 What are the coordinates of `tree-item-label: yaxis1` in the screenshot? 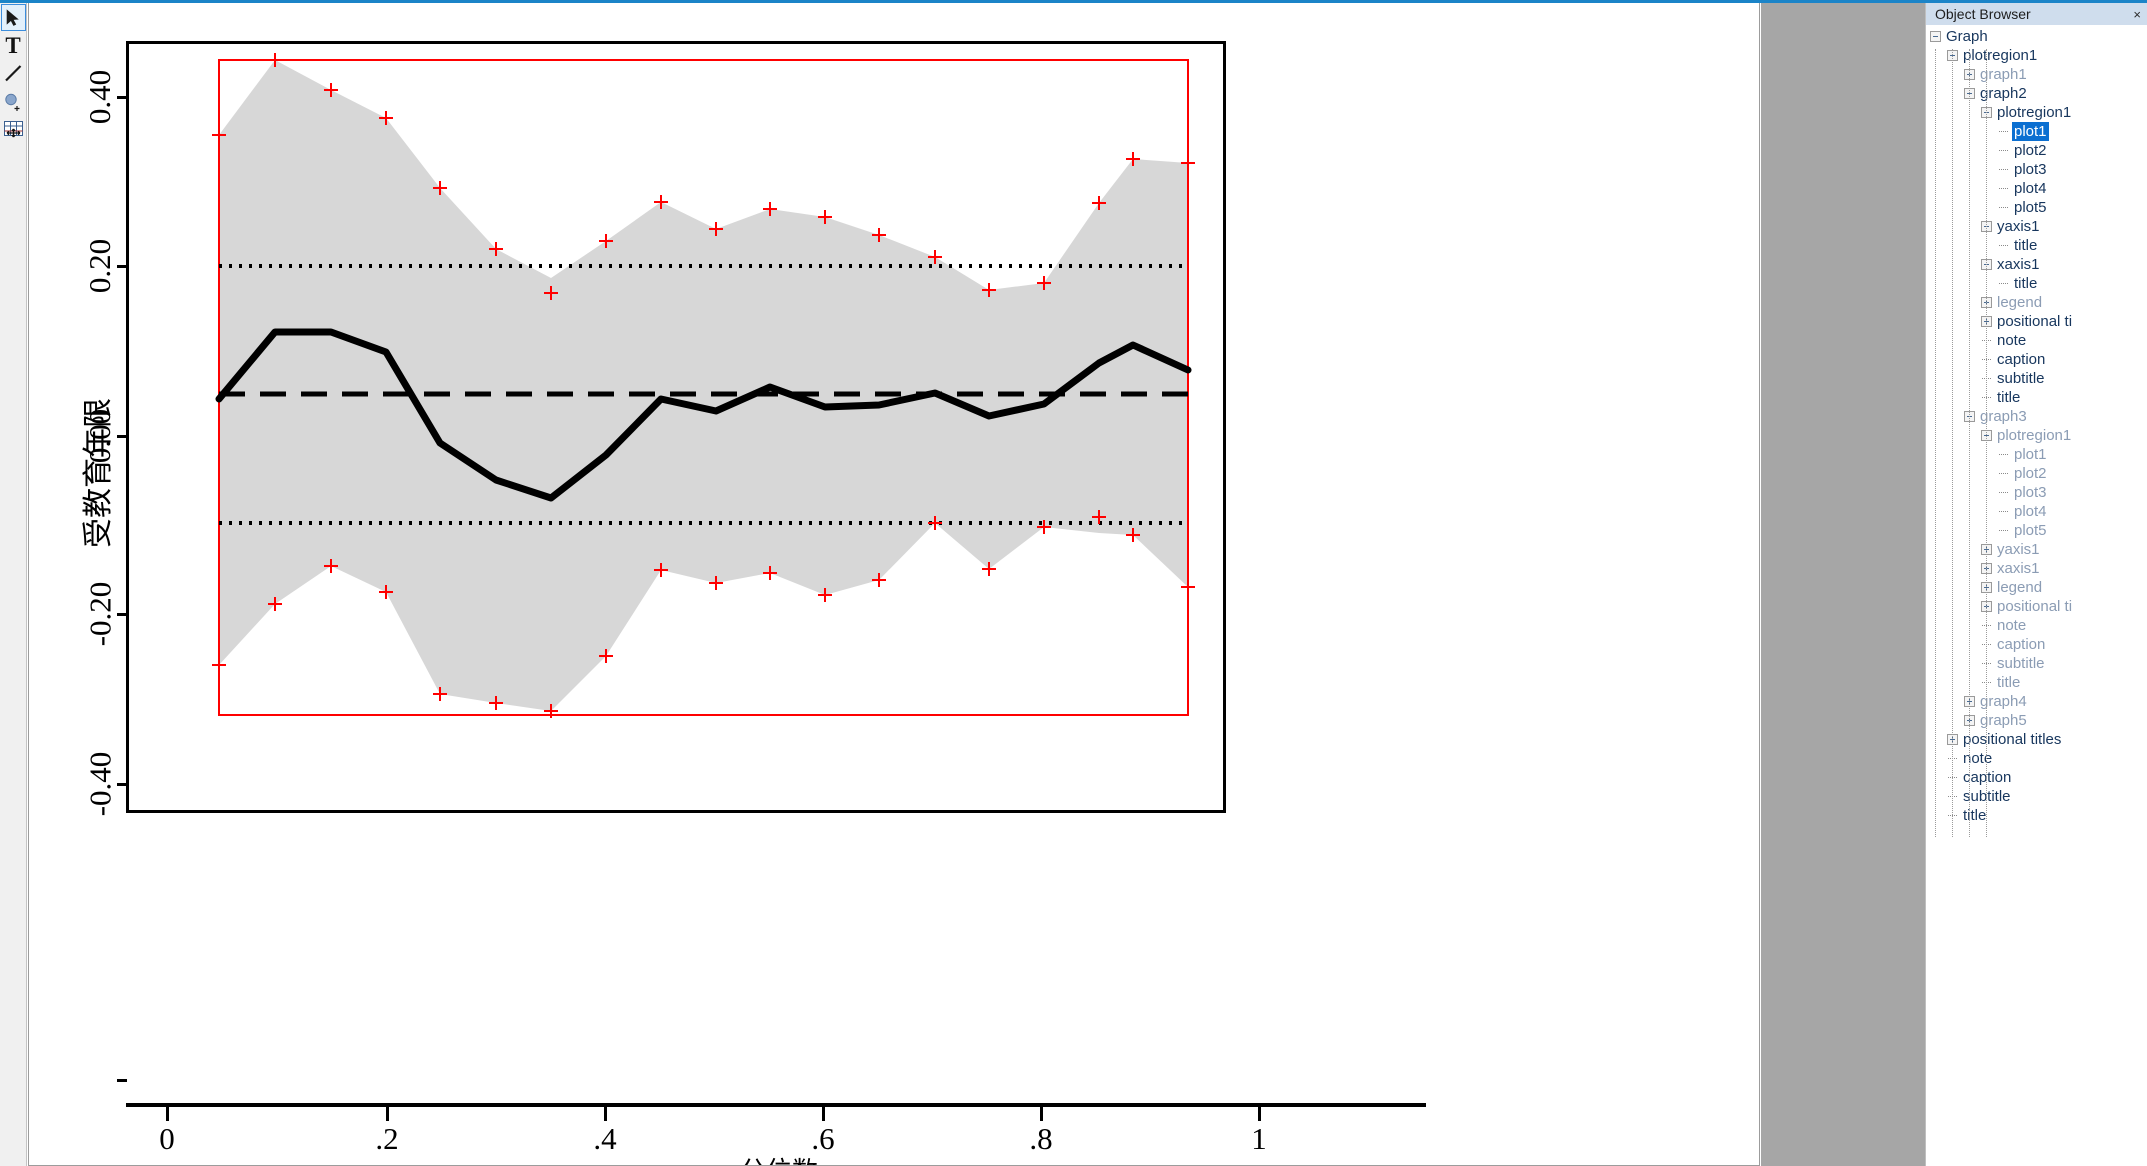 It's located at (2018, 226).